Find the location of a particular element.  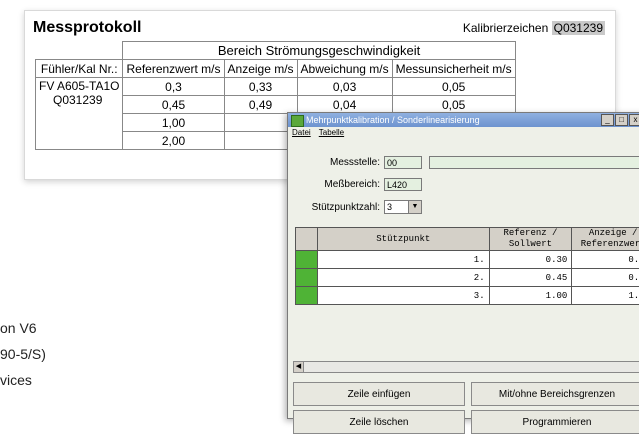

table-row: 3. 1.00 1.04 is located at coordinates (467, 296).